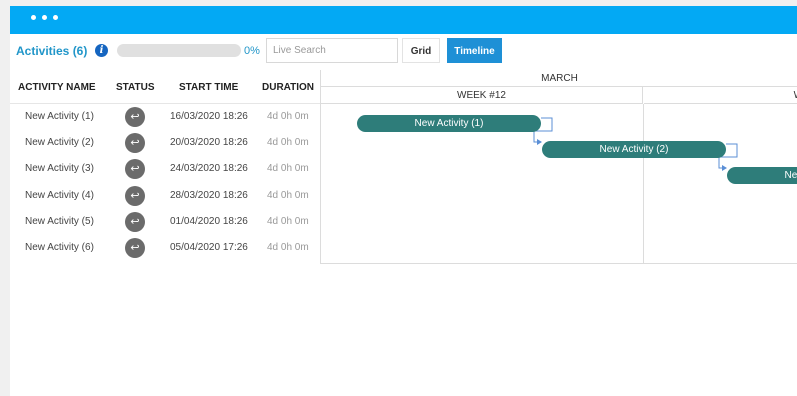  Describe the element at coordinates (59, 195) in the screenshot. I see `activity-name: New Activity (4)` at that location.